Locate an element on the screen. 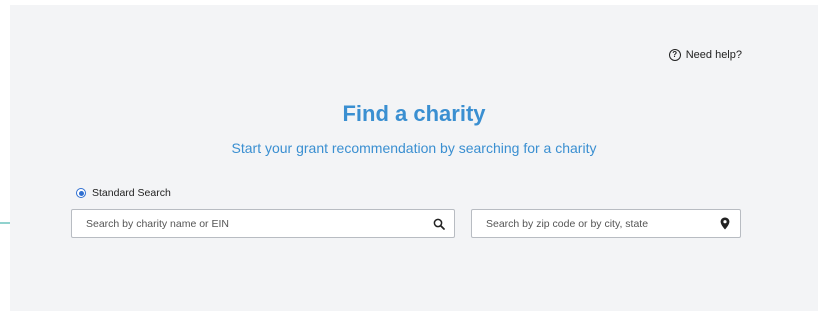 The height and width of the screenshot is (311, 818). standard-search-label: Standard Search is located at coordinates (131, 193).